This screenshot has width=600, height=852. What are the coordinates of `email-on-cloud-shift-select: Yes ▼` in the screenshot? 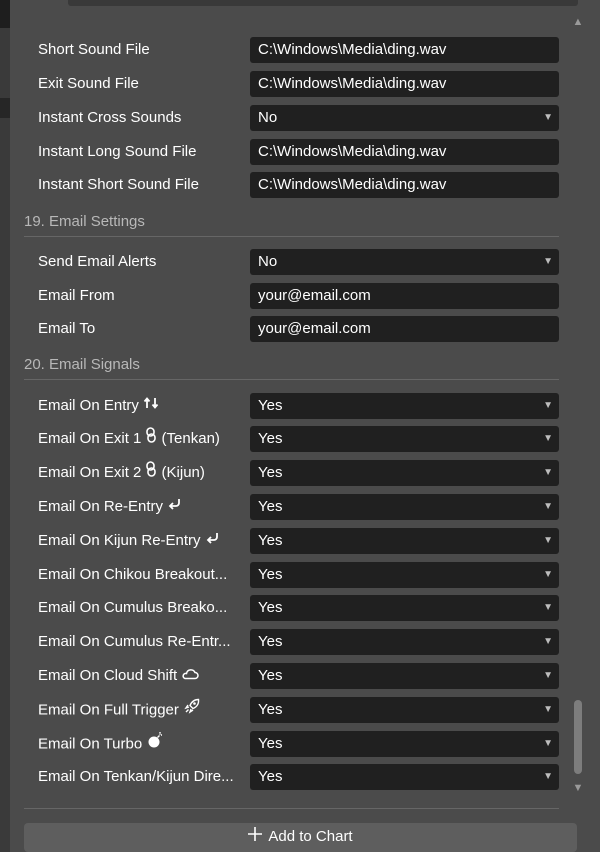 It's located at (404, 676).